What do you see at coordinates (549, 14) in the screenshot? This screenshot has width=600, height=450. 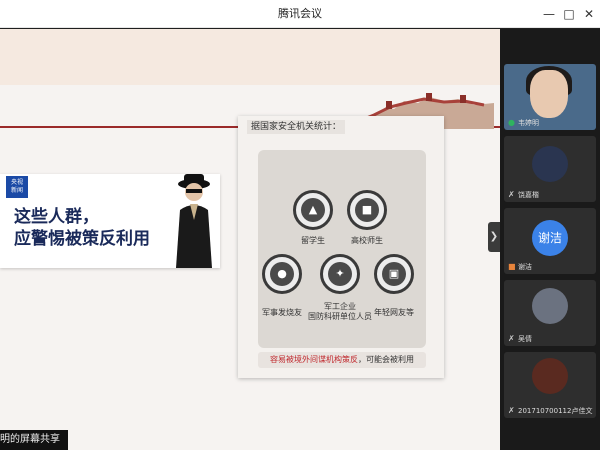 I see `minimize-icon: —` at bounding box center [549, 14].